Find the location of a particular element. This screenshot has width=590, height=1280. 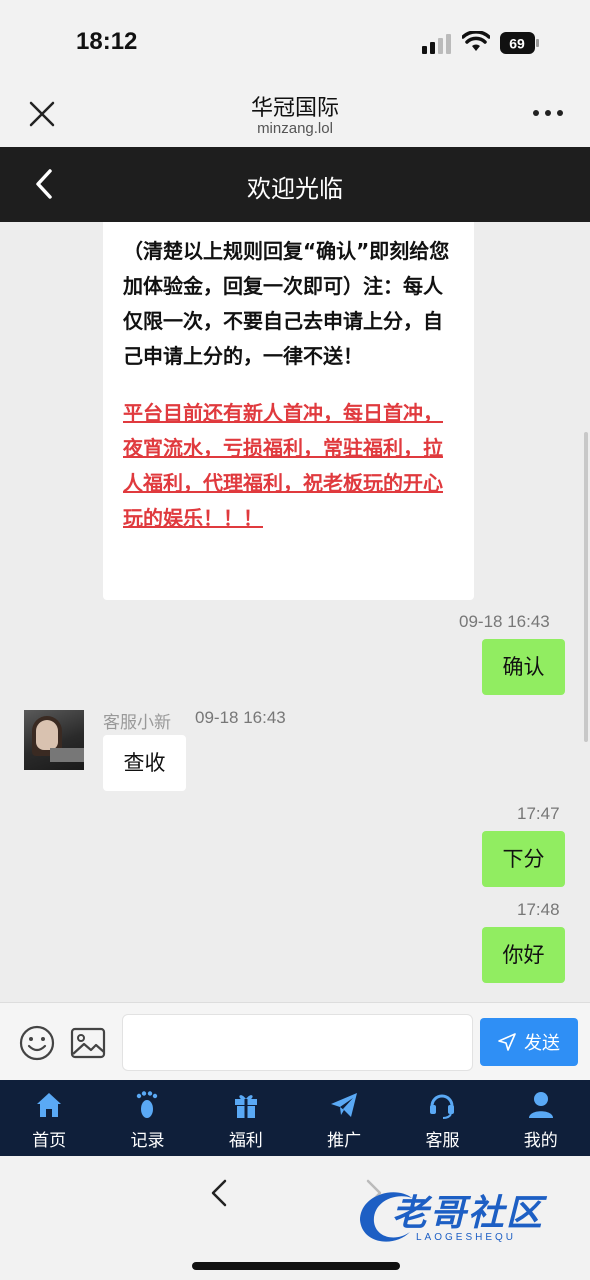

outgoing-message: 确认 is located at coordinates (523, 667).